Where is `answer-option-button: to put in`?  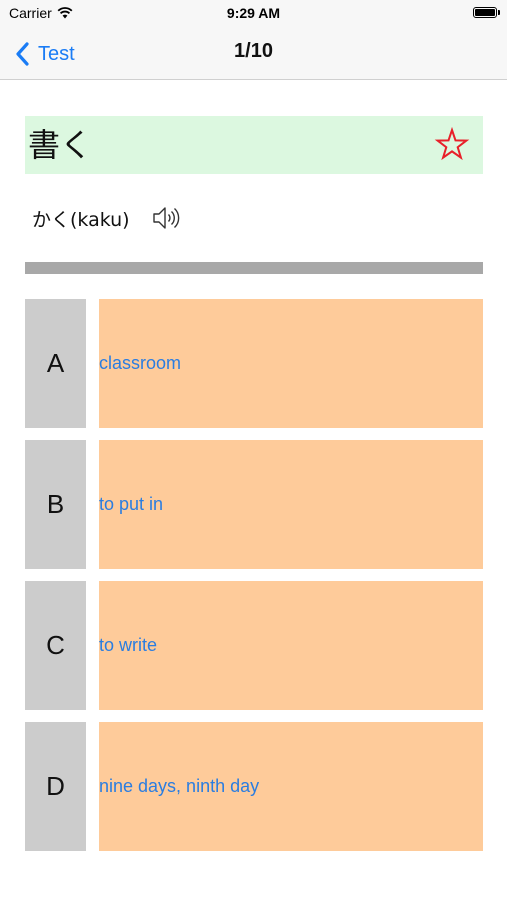
answer-option-button: to put in is located at coordinates (291, 504).